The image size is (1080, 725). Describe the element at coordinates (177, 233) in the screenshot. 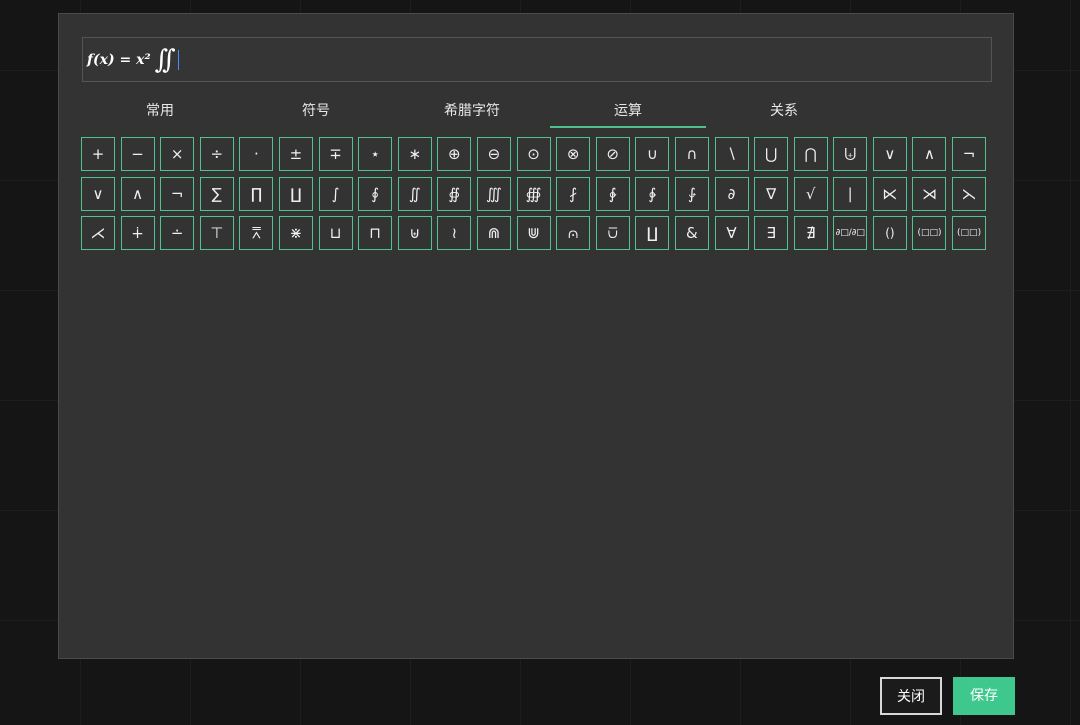

I see `symbol-button: ∸` at that location.